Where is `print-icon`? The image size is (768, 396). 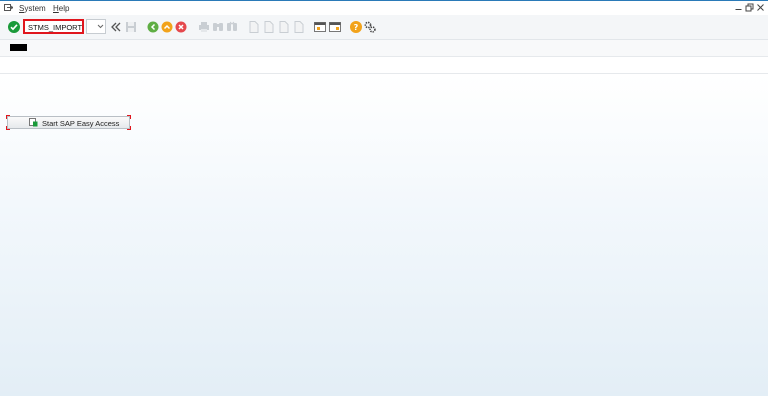 print-icon is located at coordinates (204, 27).